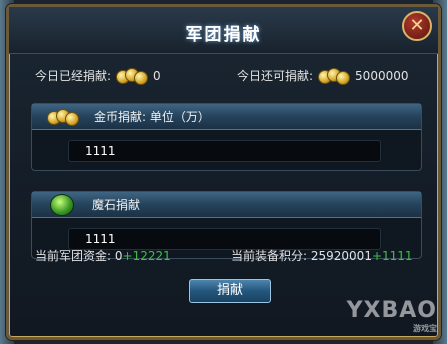  I want to click on today-donated-value: 0, so click(157, 75).